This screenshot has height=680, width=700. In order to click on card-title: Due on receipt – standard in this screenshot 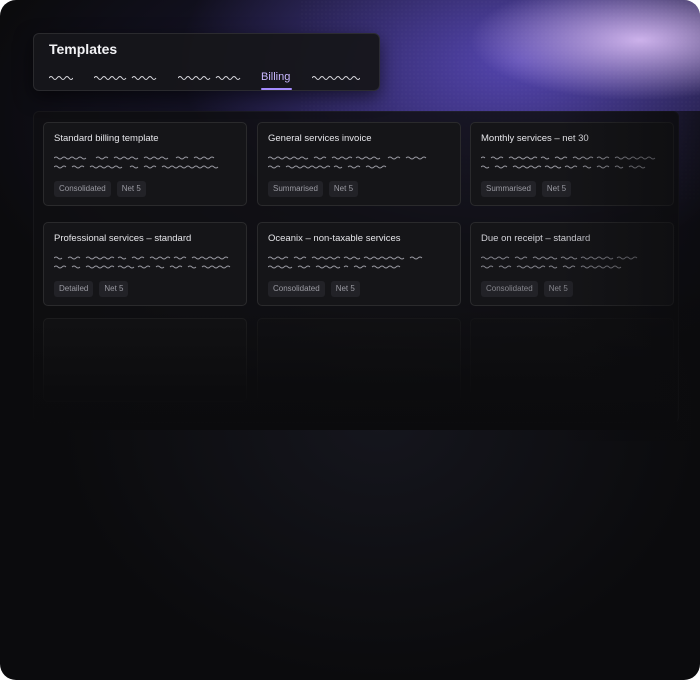, I will do `click(536, 238)`.